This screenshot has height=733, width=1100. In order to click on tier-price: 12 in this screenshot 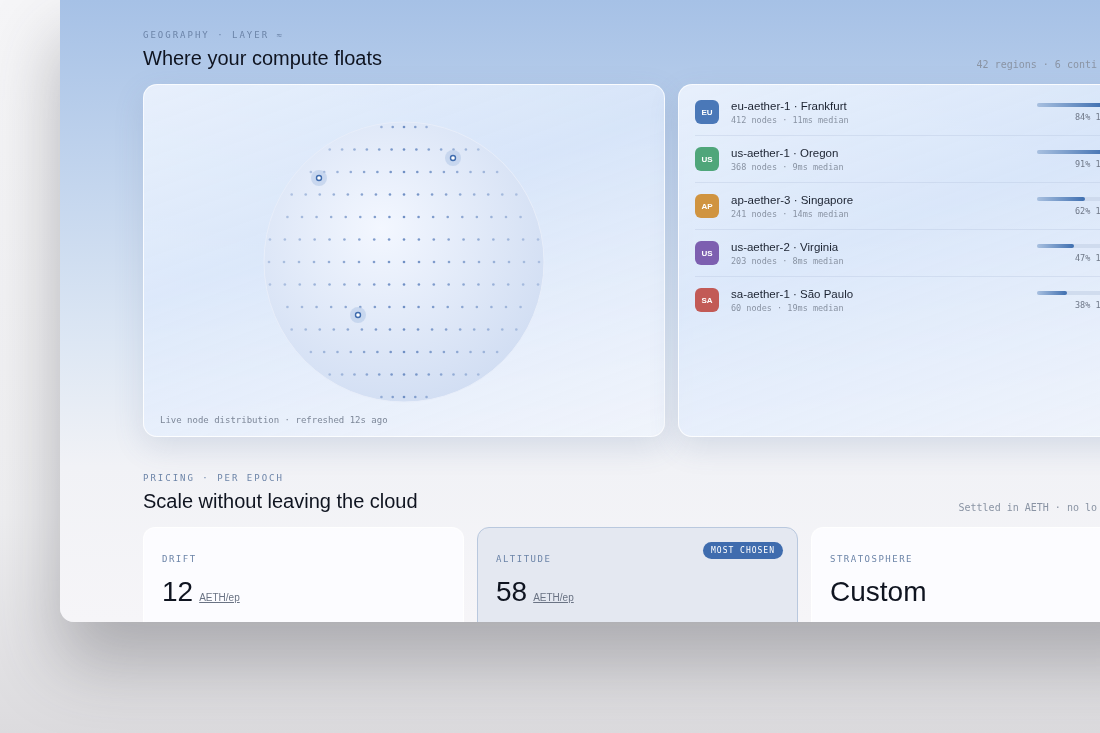, I will do `click(178, 592)`.